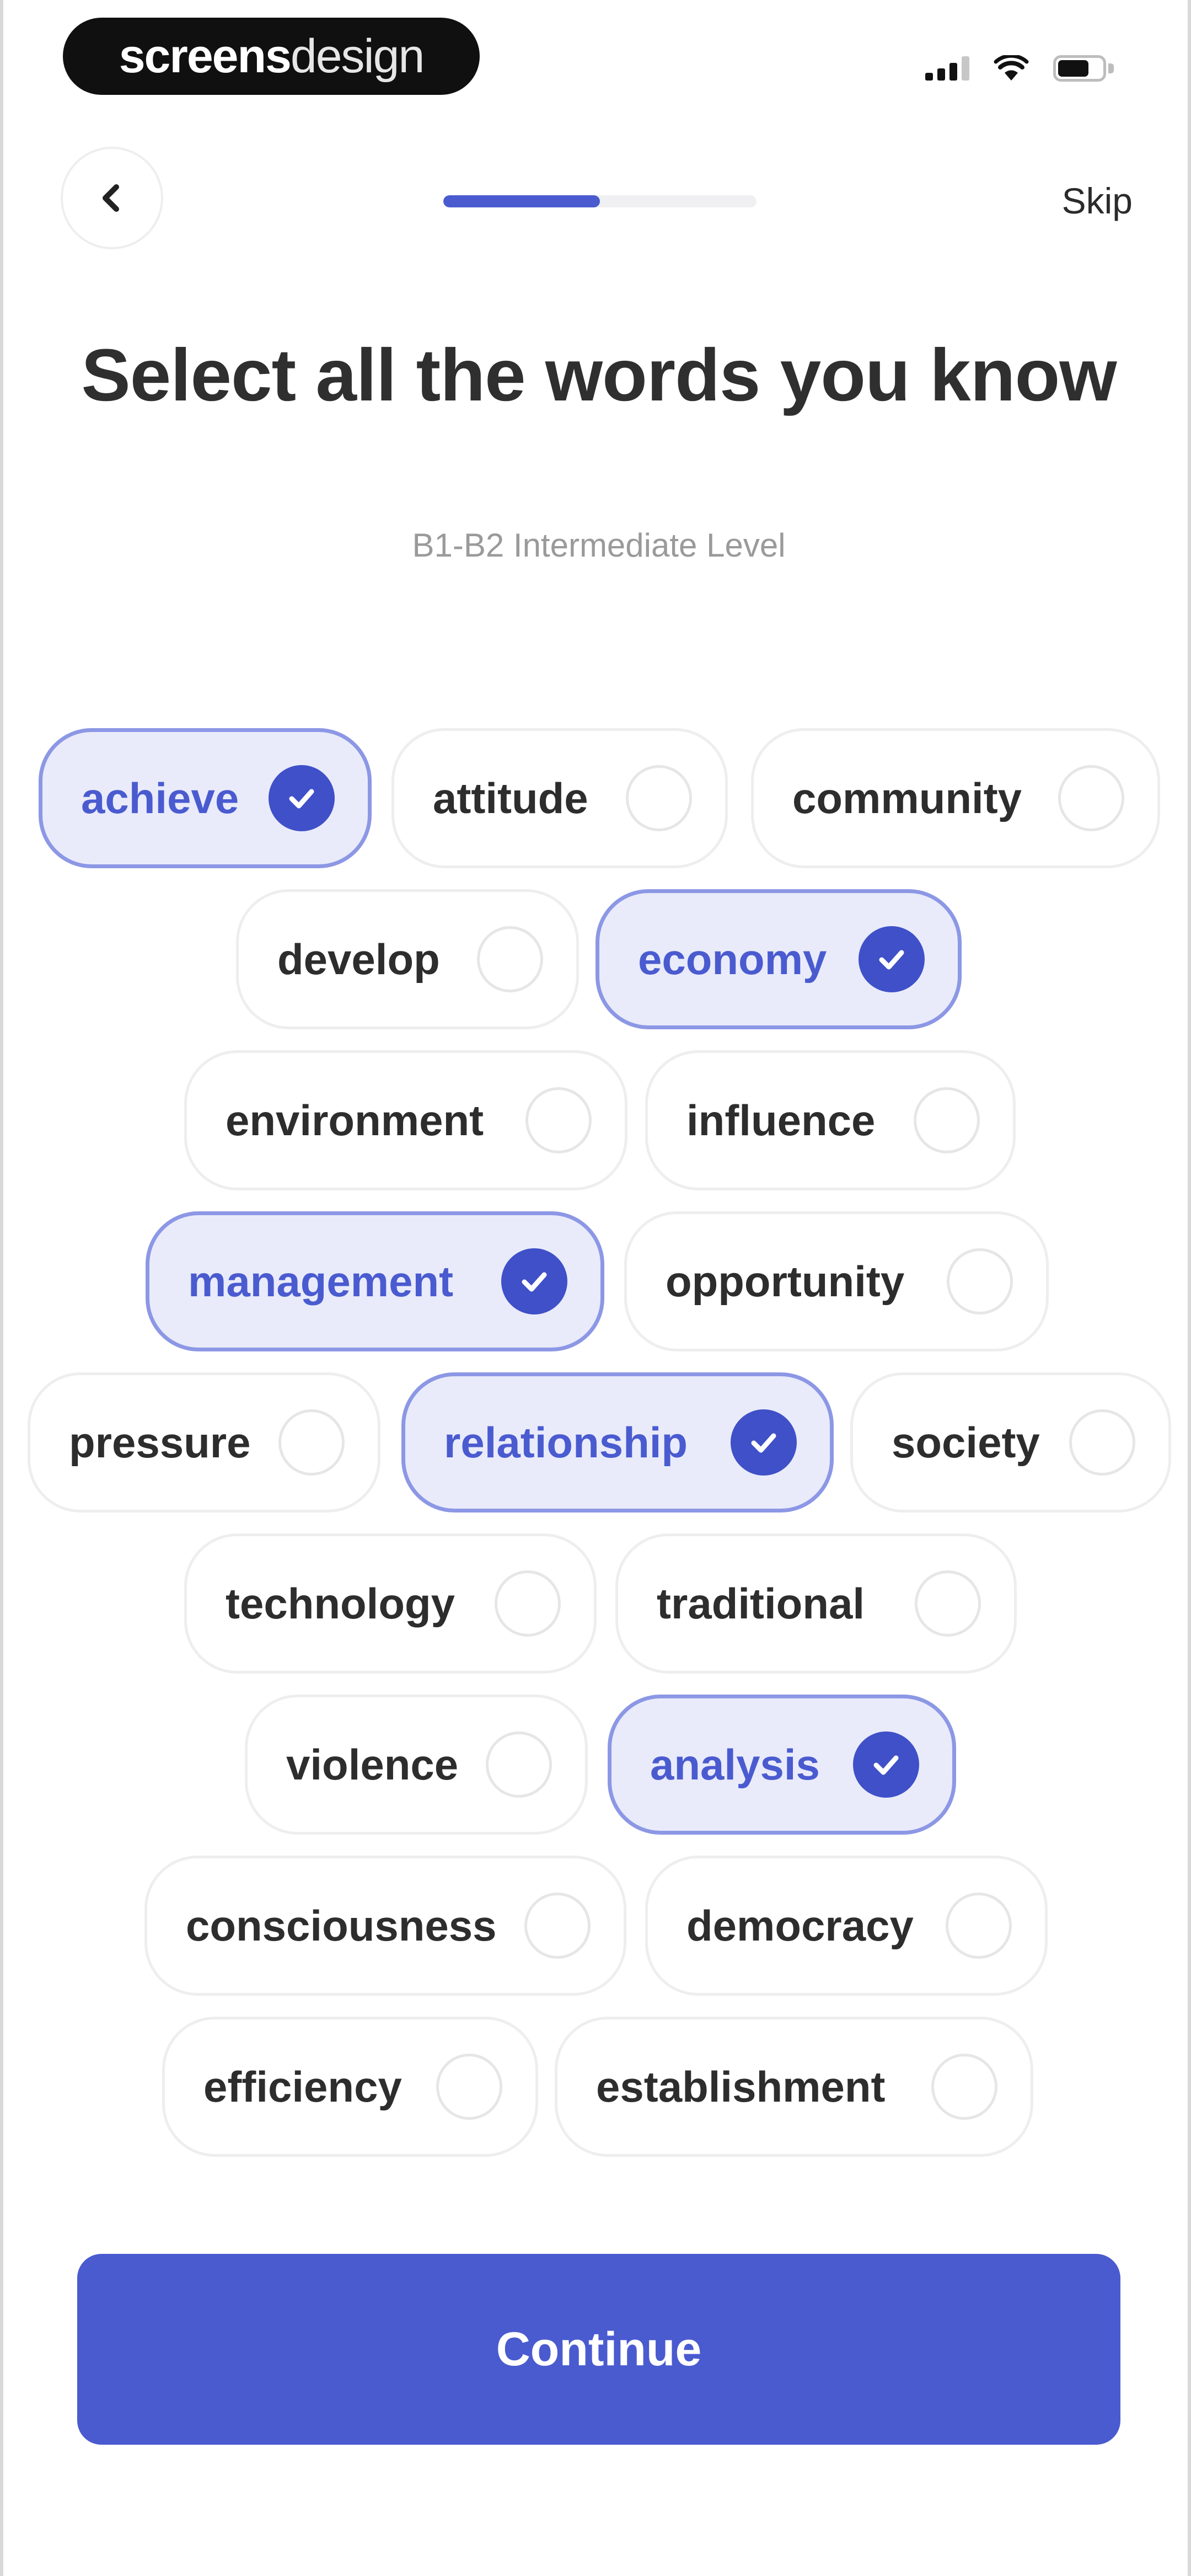  Describe the element at coordinates (907, 797) in the screenshot. I see `word-chip-label: community` at that location.